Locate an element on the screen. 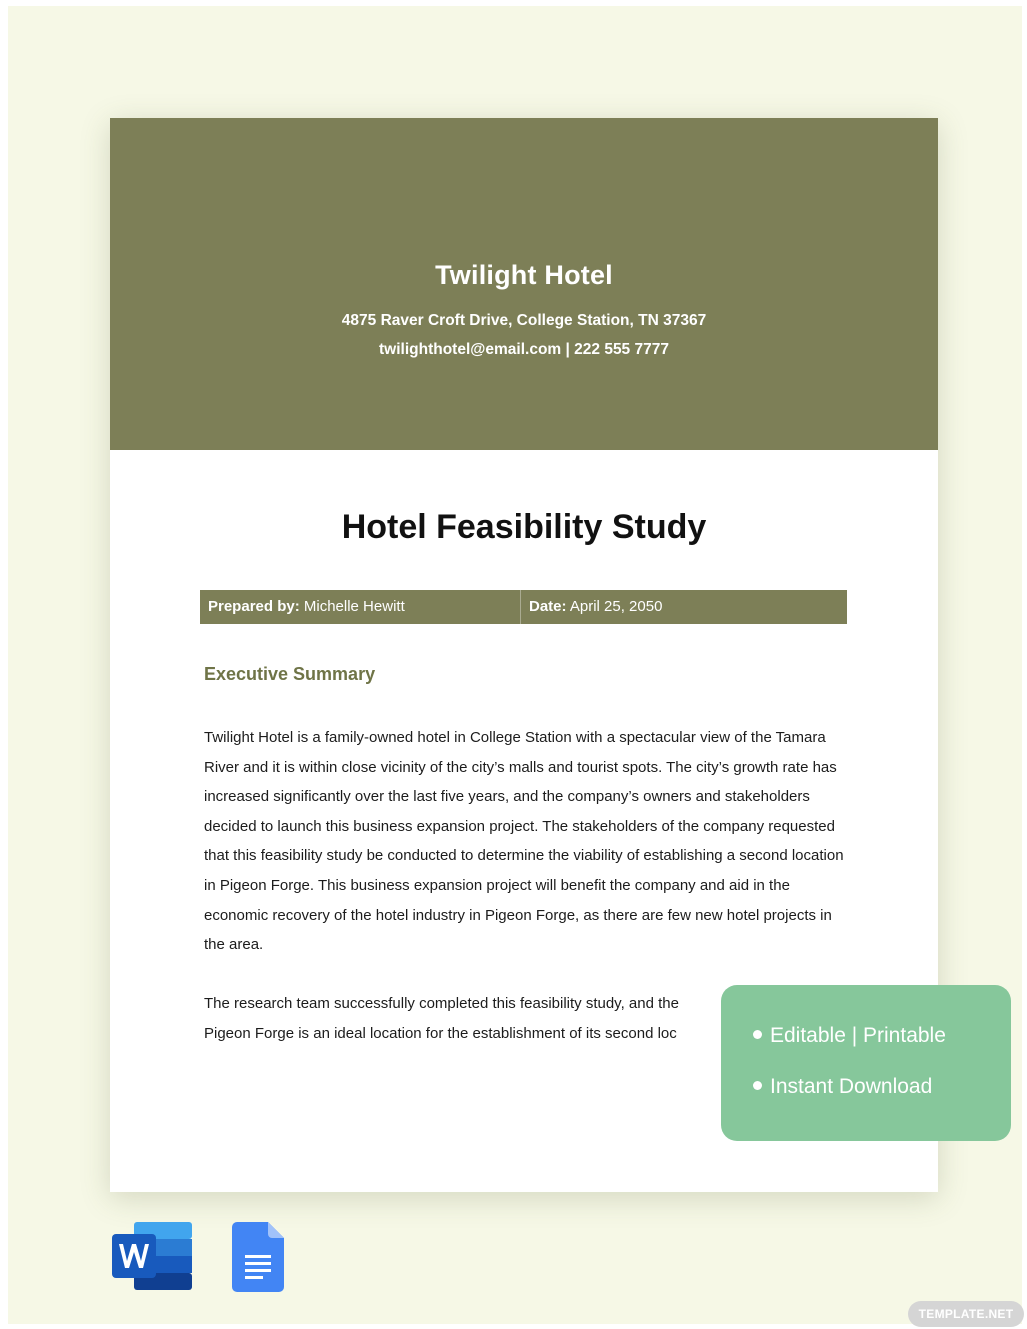  badge-item-editable: Editable | Printable is located at coordinates (849, 1036).